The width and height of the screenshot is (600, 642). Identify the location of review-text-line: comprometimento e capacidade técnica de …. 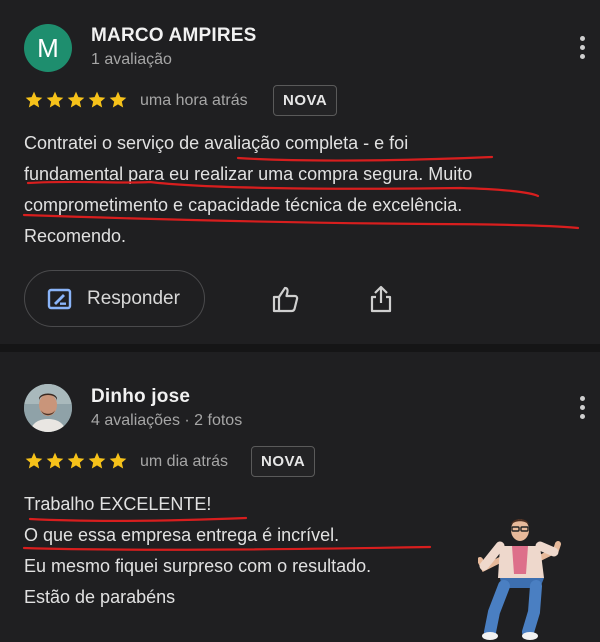
(243, 205).